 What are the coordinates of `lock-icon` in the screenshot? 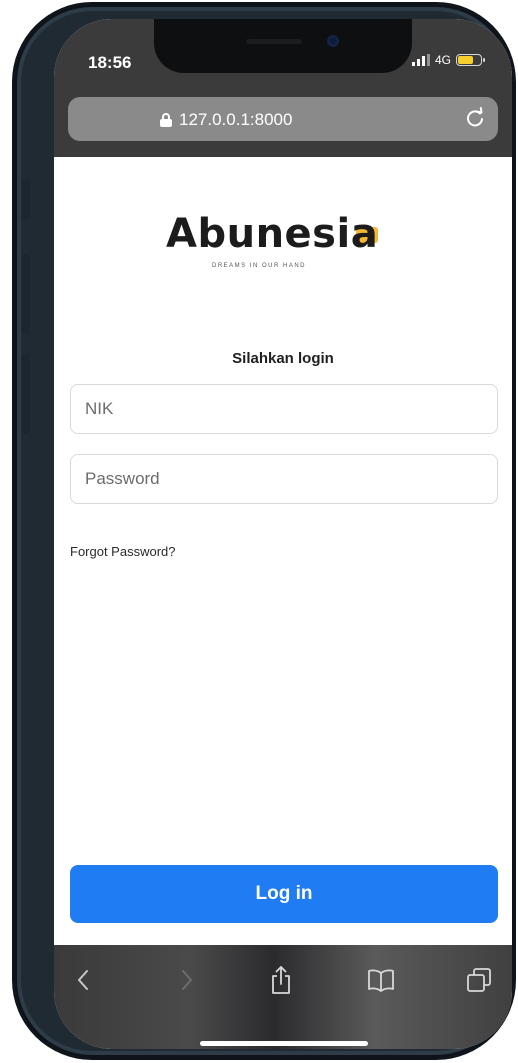 It's located at (166, 120).